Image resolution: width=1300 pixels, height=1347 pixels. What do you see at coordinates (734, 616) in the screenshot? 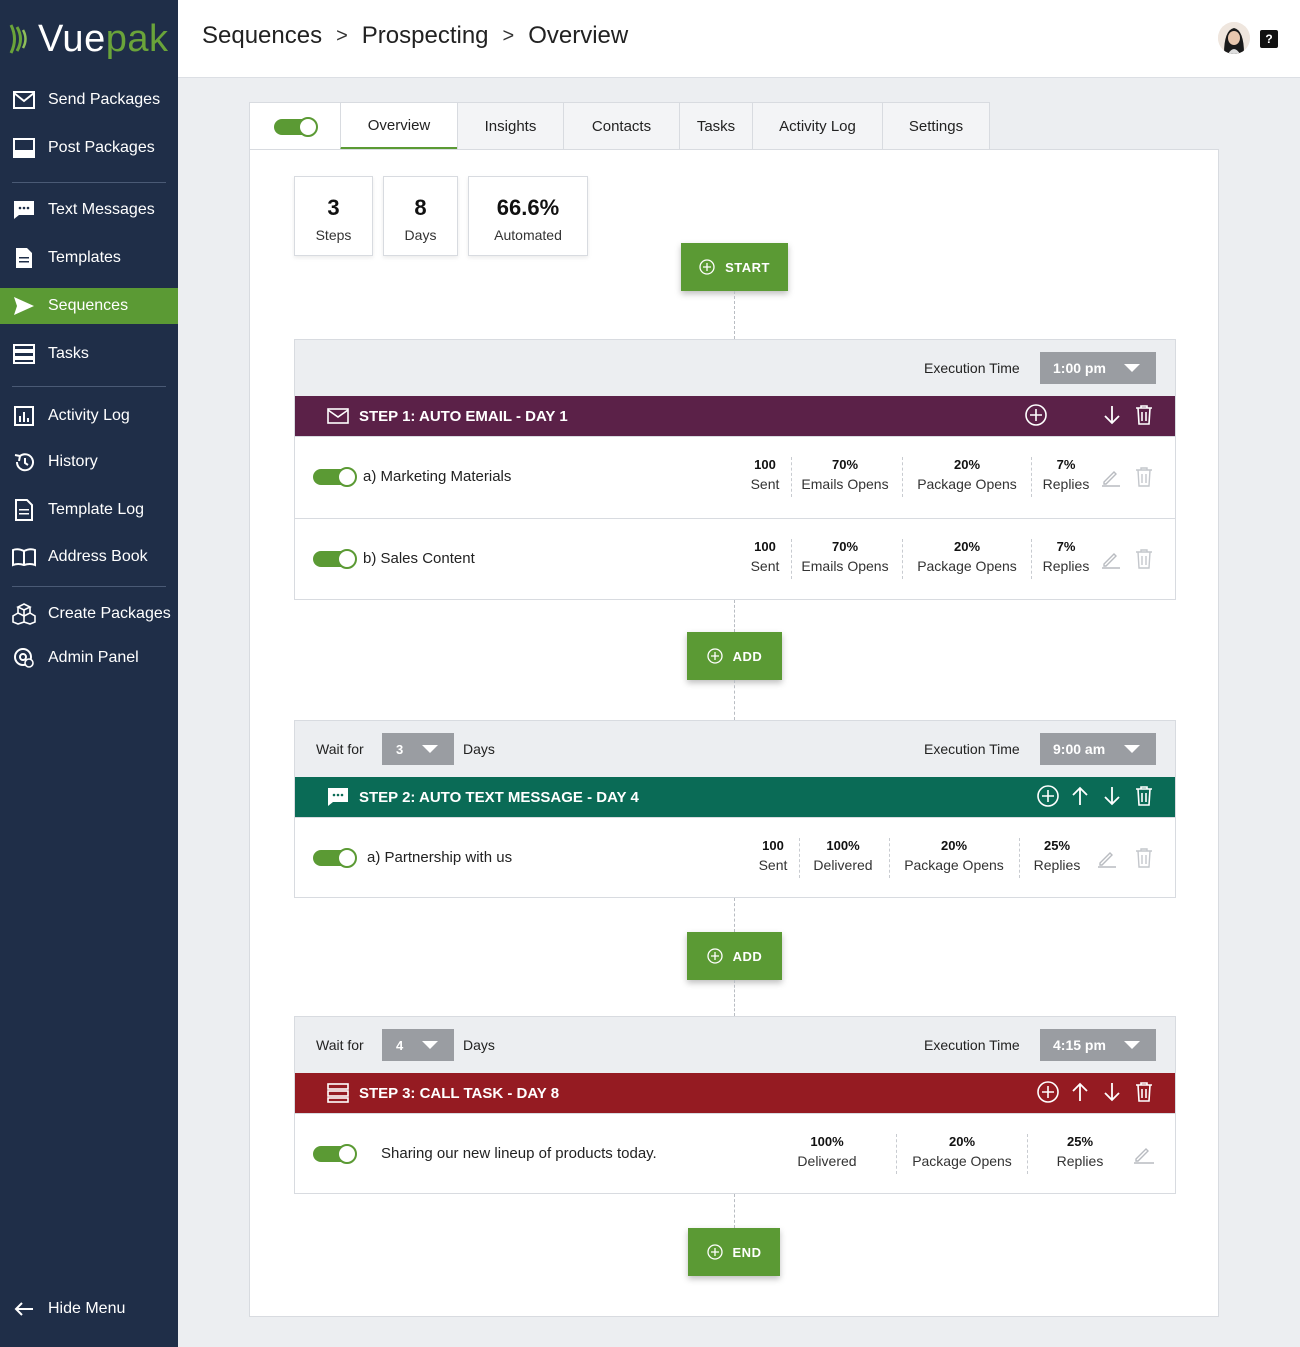
I see `flow-connector` at bounding box center [734, 616].